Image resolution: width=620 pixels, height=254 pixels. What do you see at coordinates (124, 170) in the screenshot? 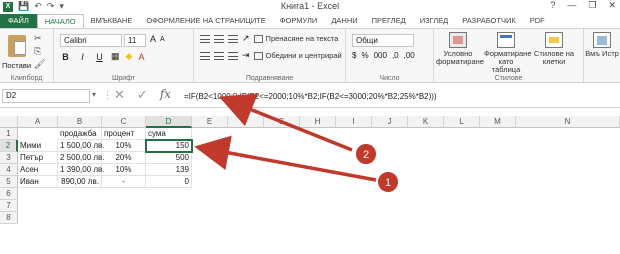
I see `cell-c4: 10%` at bounding box center [124, 170].